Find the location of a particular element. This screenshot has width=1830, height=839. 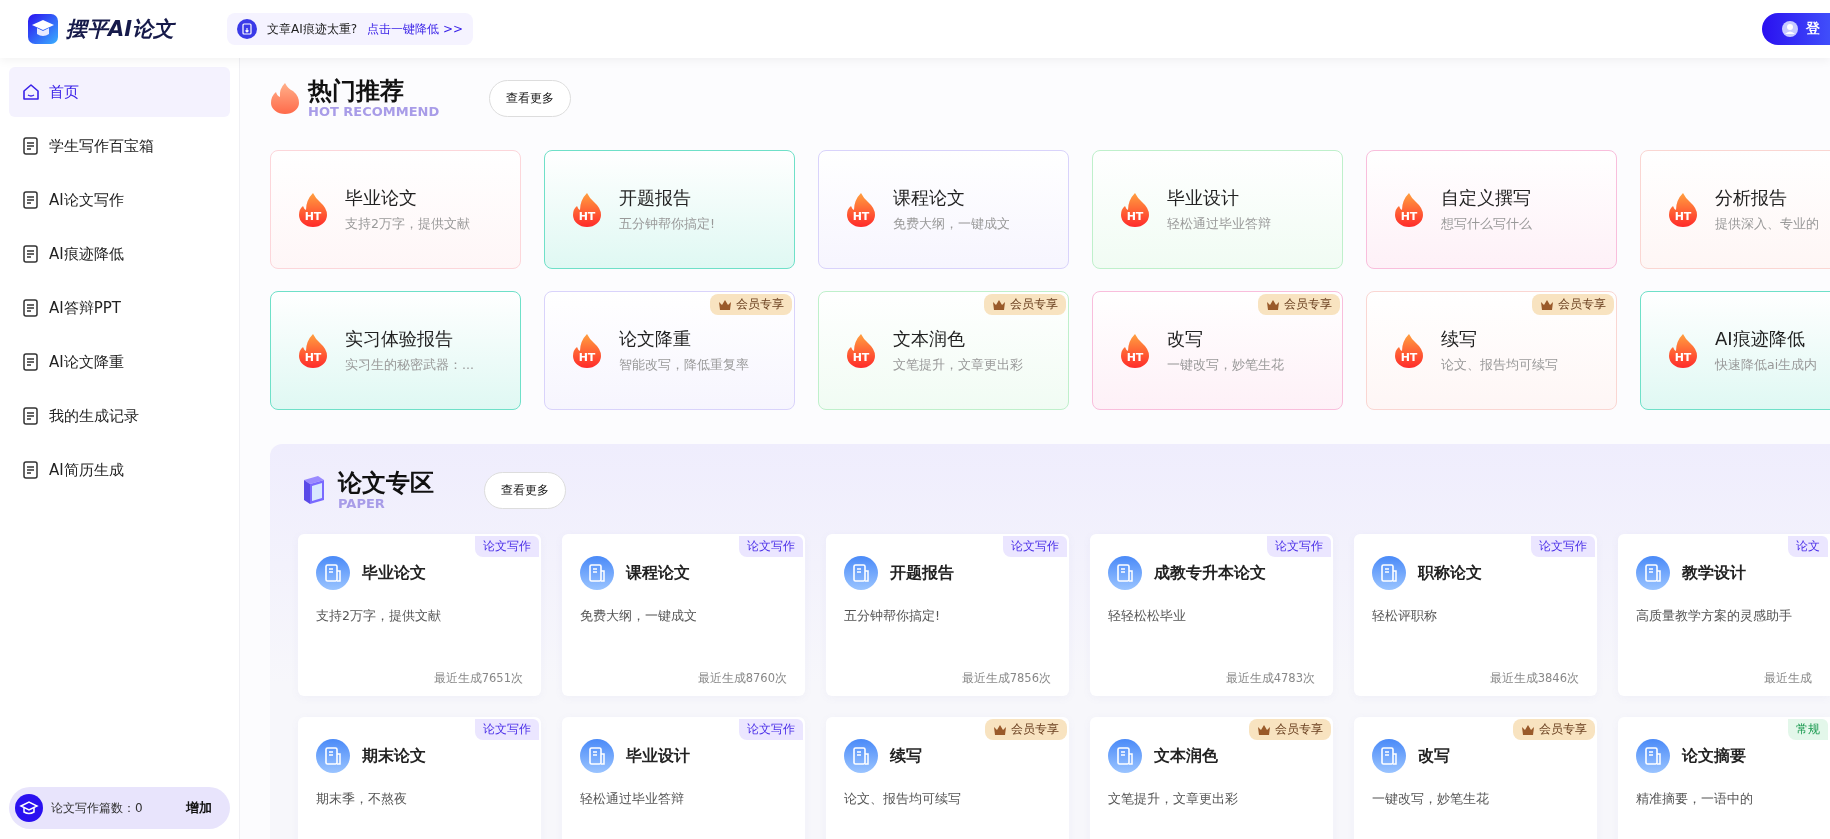

card-description: 高质量教学方案的灵感助手 is located at coordinates (1714, 616).